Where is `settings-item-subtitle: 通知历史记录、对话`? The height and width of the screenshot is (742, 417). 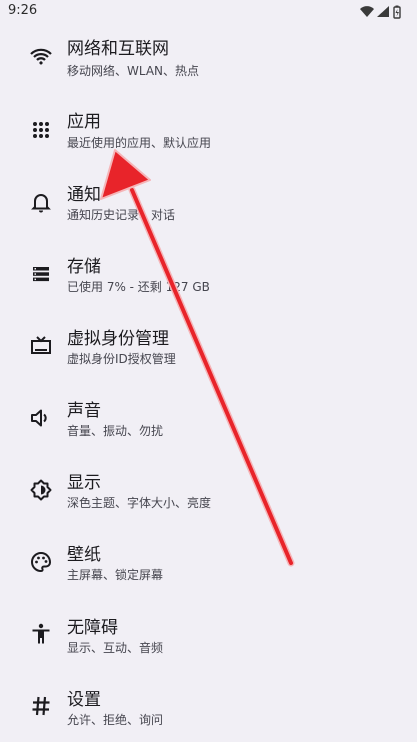 settings-item-subtitle: 通知历史记录、对话 is located at coordinates (121, 215).